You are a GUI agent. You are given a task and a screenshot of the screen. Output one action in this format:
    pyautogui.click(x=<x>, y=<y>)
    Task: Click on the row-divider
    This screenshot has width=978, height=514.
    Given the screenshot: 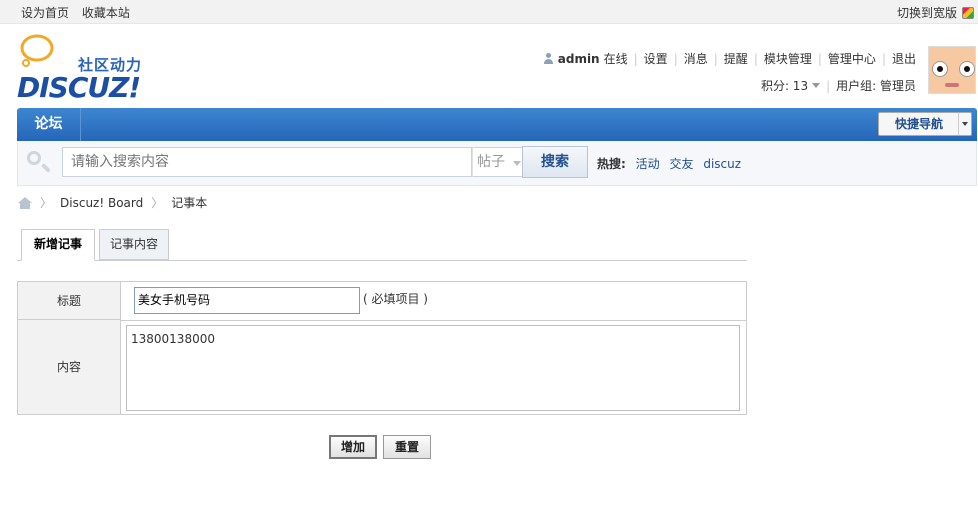 What is the action you would take?
    pyautogui.click(x=433, y=320)
    